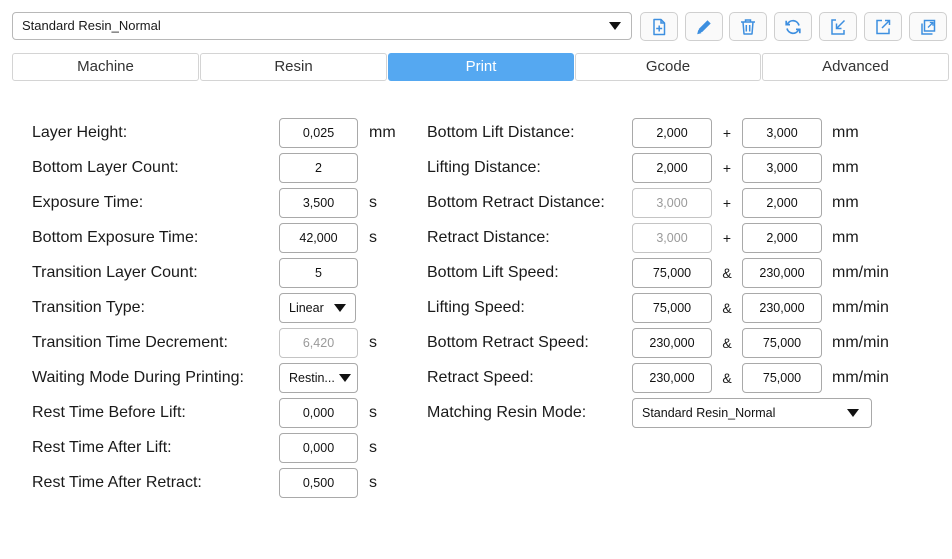 Image resolution: width=952 pixels, height=559 pixels. What do you see at coordinates (476, 307) in the screenshot?
I see `lifting-speed-label: Lifting Speed:` at bounding box center [476, 307].